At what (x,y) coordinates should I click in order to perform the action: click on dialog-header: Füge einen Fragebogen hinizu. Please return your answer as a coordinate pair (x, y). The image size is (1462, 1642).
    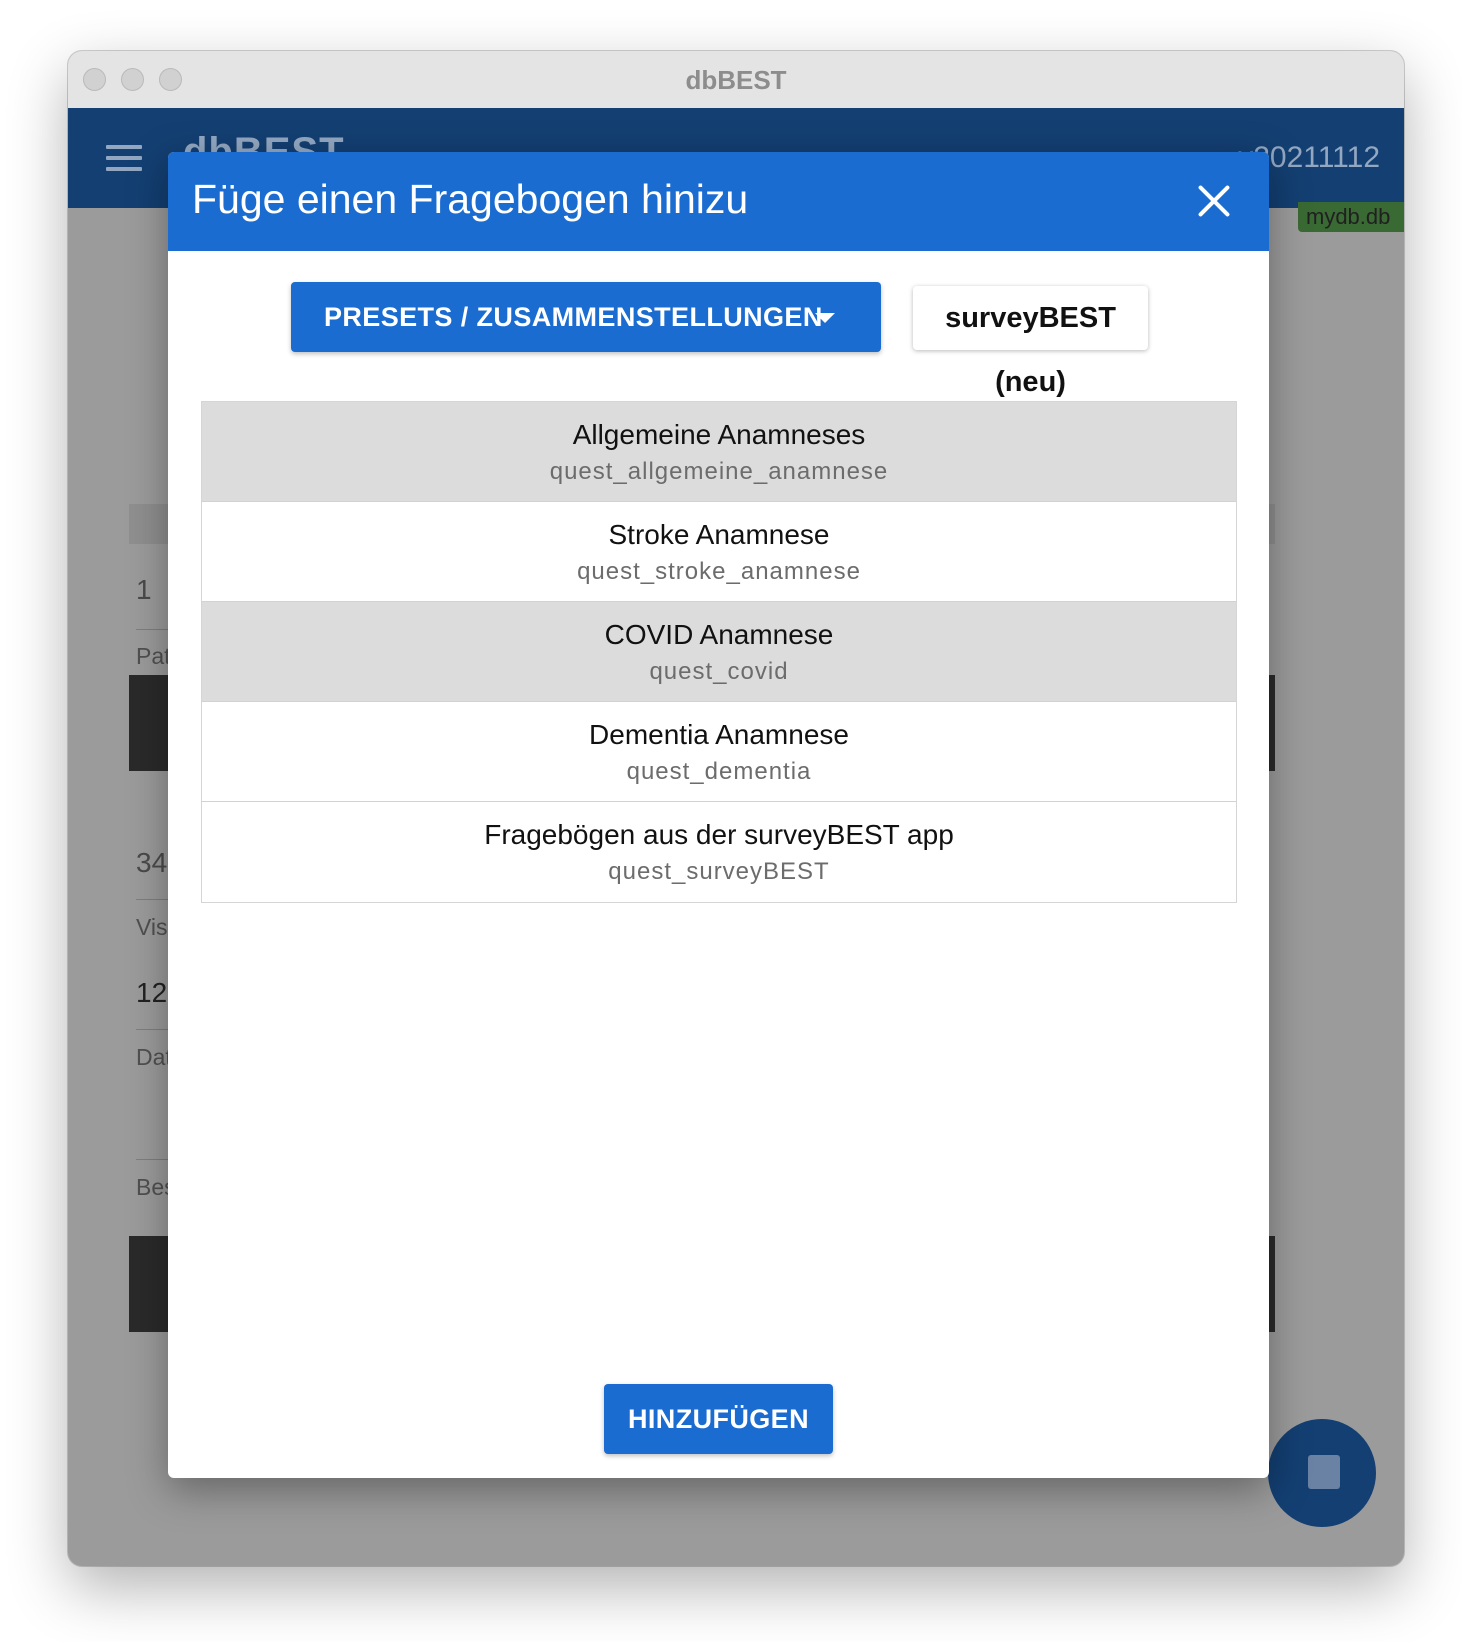
    Looking at the image, I should click on (718, 201).